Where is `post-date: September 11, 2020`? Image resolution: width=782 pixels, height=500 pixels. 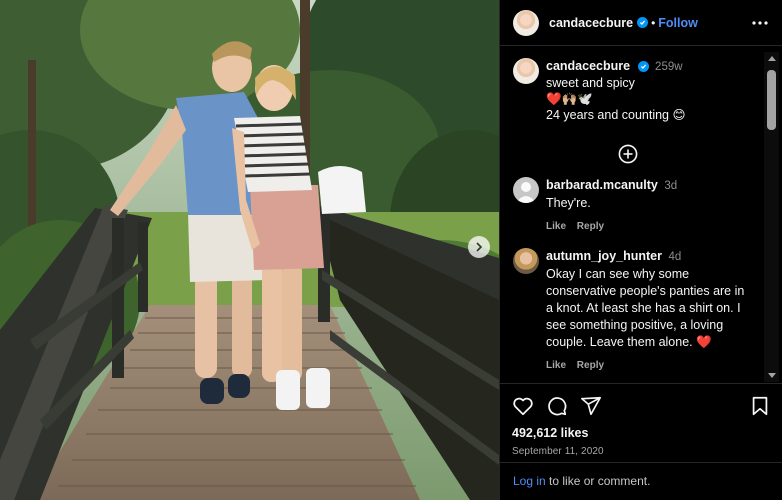 post-date: September 11, 2020 is located at coordinates (641, 451).